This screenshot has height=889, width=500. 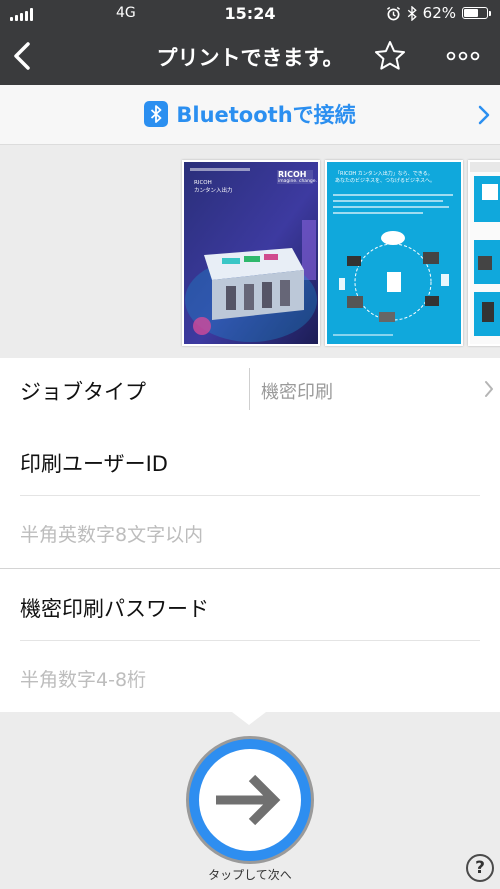 I want to click on nav-bar: プリントできます。, so click(x=250, y=56).